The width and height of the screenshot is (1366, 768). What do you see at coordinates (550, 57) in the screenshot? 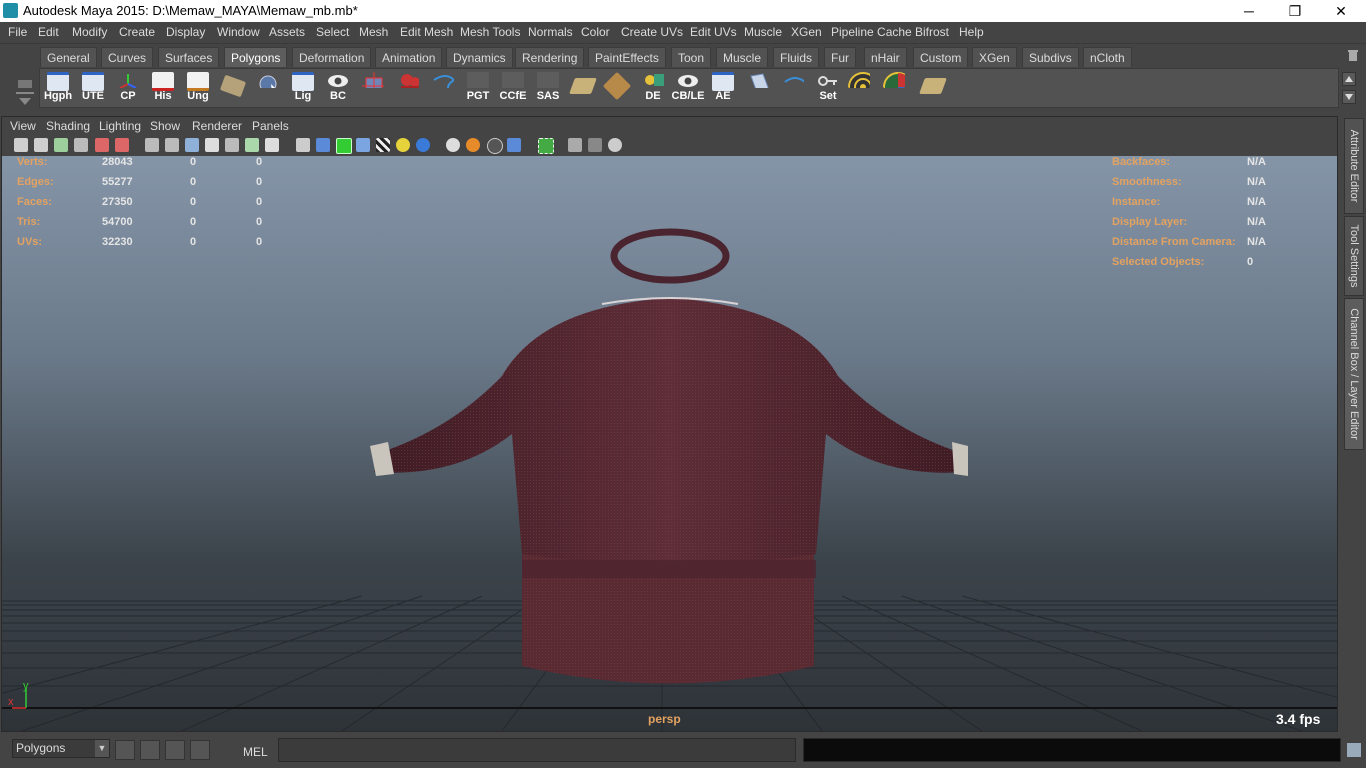
I see `shelf-tab-rendering: Rendering` at bounding box center [550, 57].